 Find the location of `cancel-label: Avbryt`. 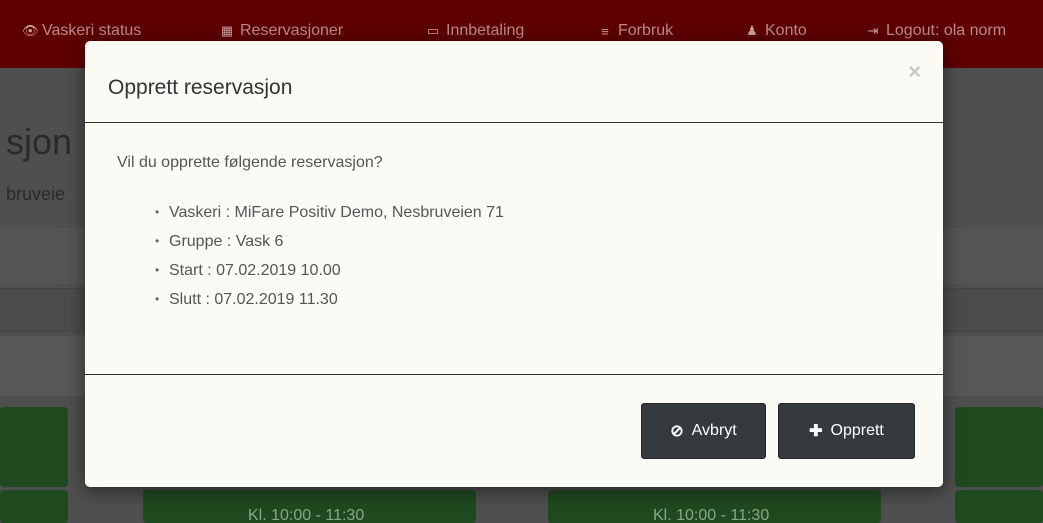

cancel-label: Avbryt is located at coordinates (714, 430).